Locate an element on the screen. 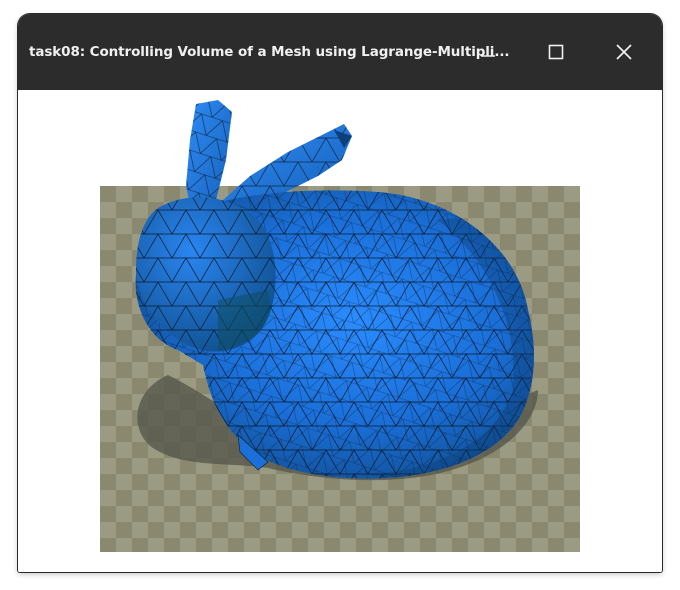  close-icon is located at coordinates (624, 52).